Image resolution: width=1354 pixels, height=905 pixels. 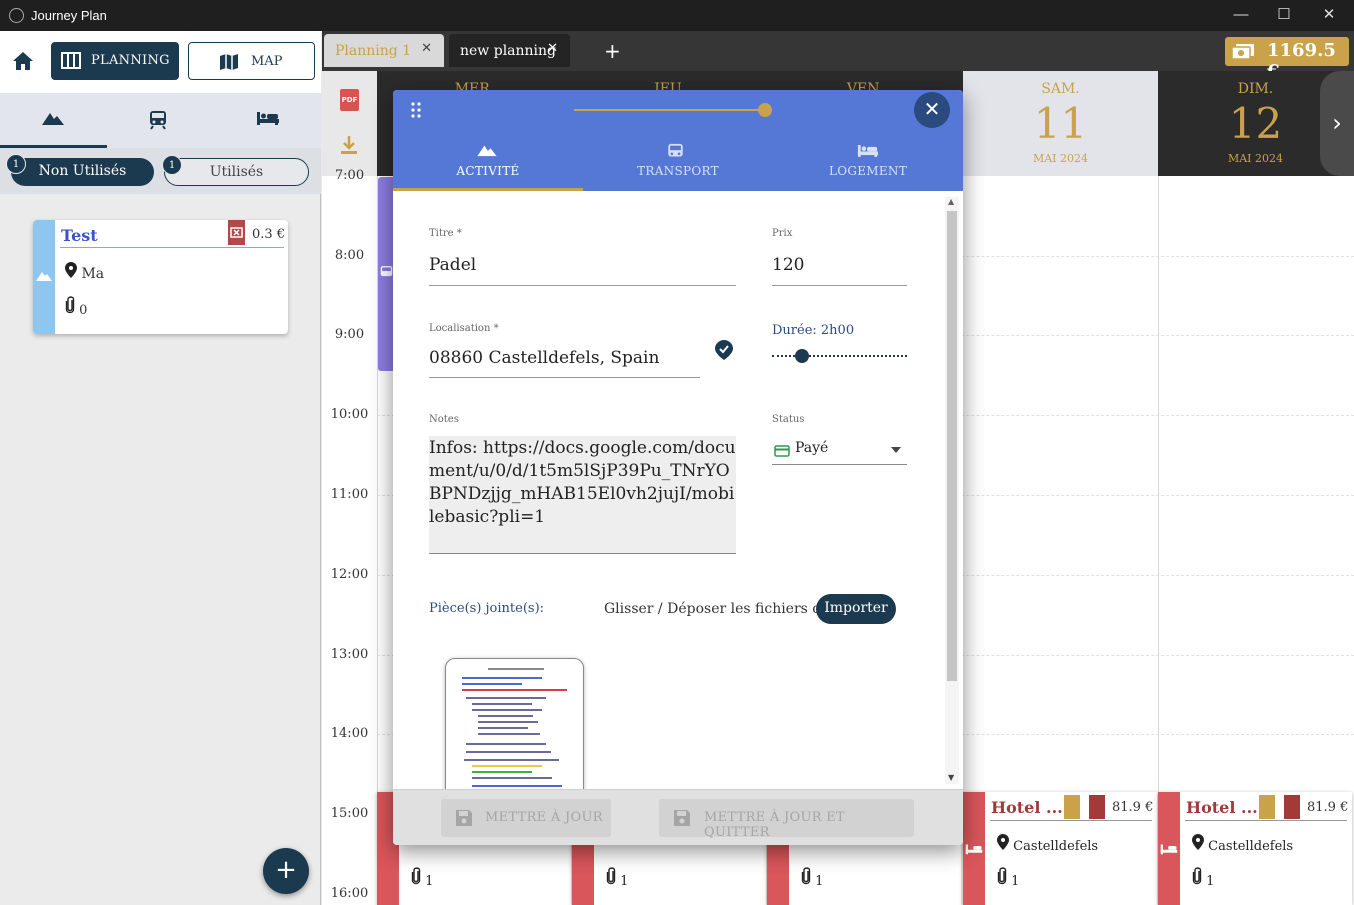 I want to click on add-item-button: +, so click(x=286, y=871).